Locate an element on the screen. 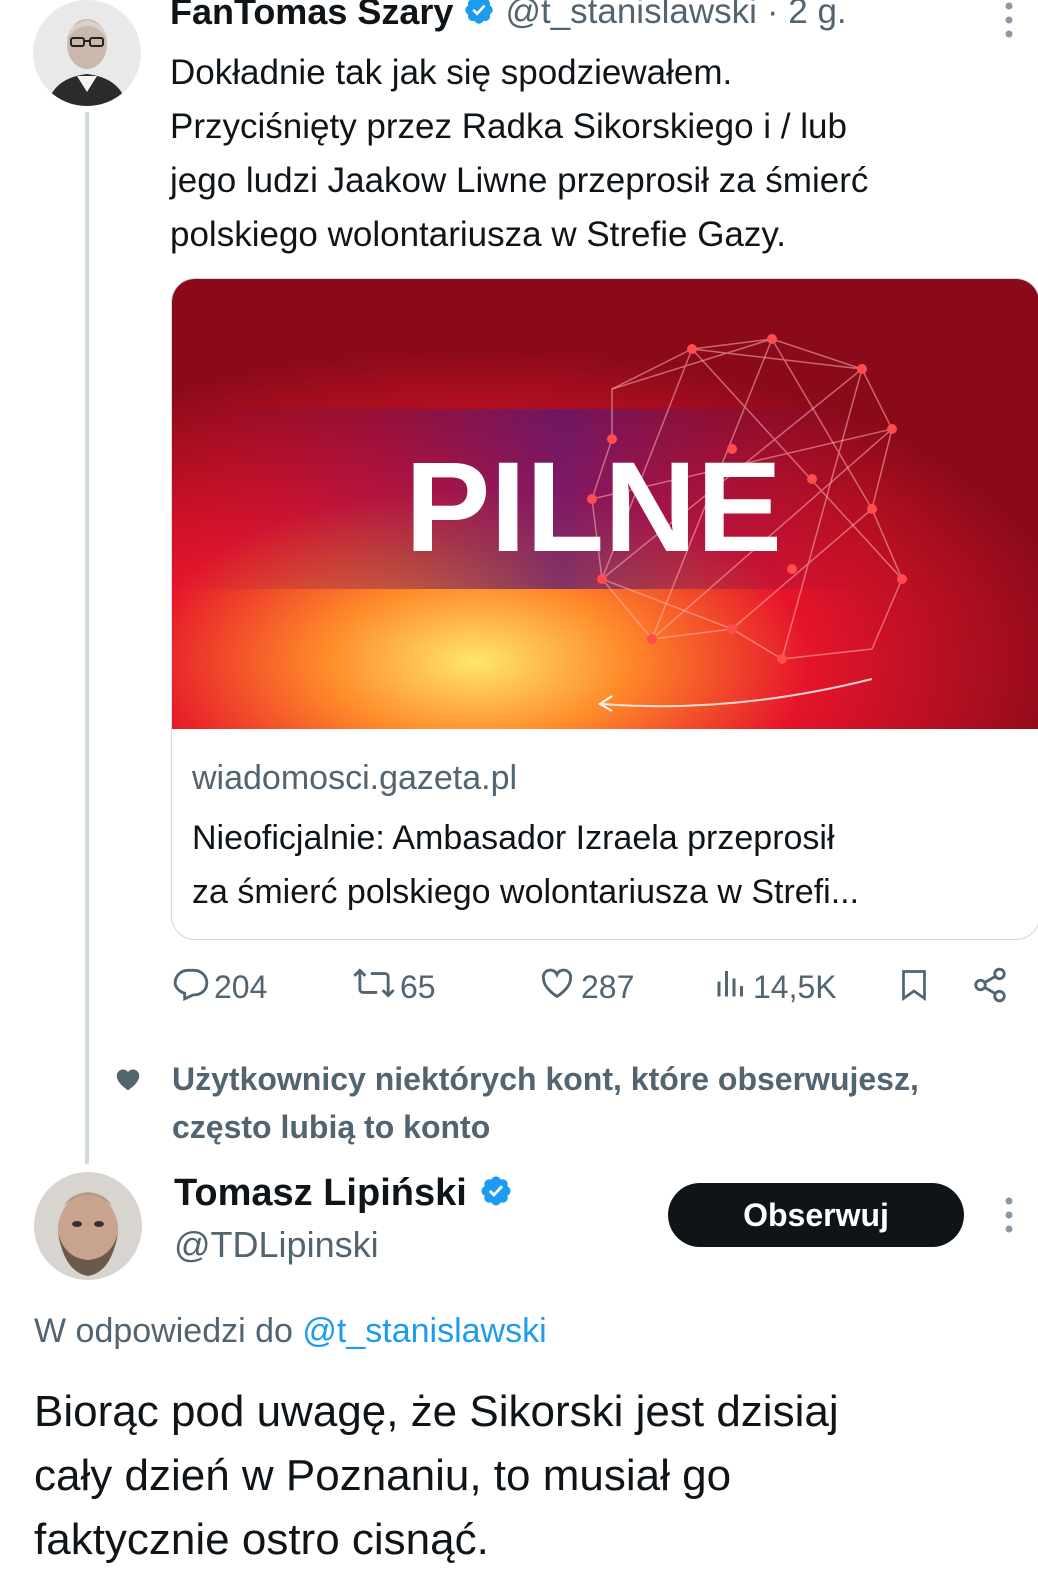 The image size is (1038, 1592). like-button: 287 is located at coordinates (585, 987).